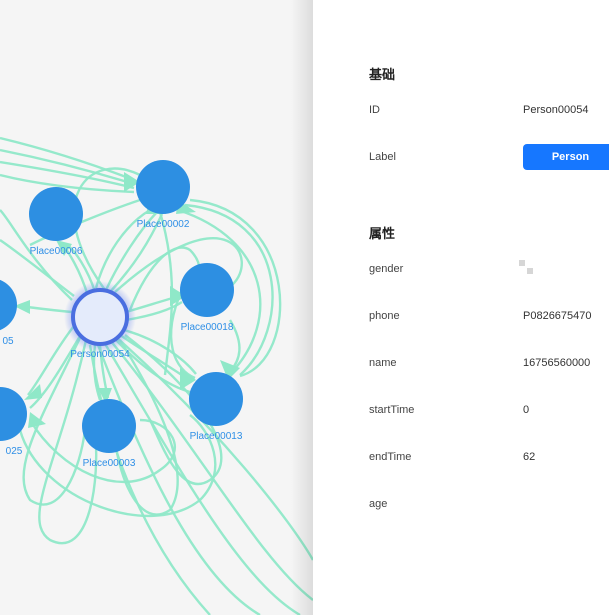  I want to click on graph-node-place00013, so click(216, 399).